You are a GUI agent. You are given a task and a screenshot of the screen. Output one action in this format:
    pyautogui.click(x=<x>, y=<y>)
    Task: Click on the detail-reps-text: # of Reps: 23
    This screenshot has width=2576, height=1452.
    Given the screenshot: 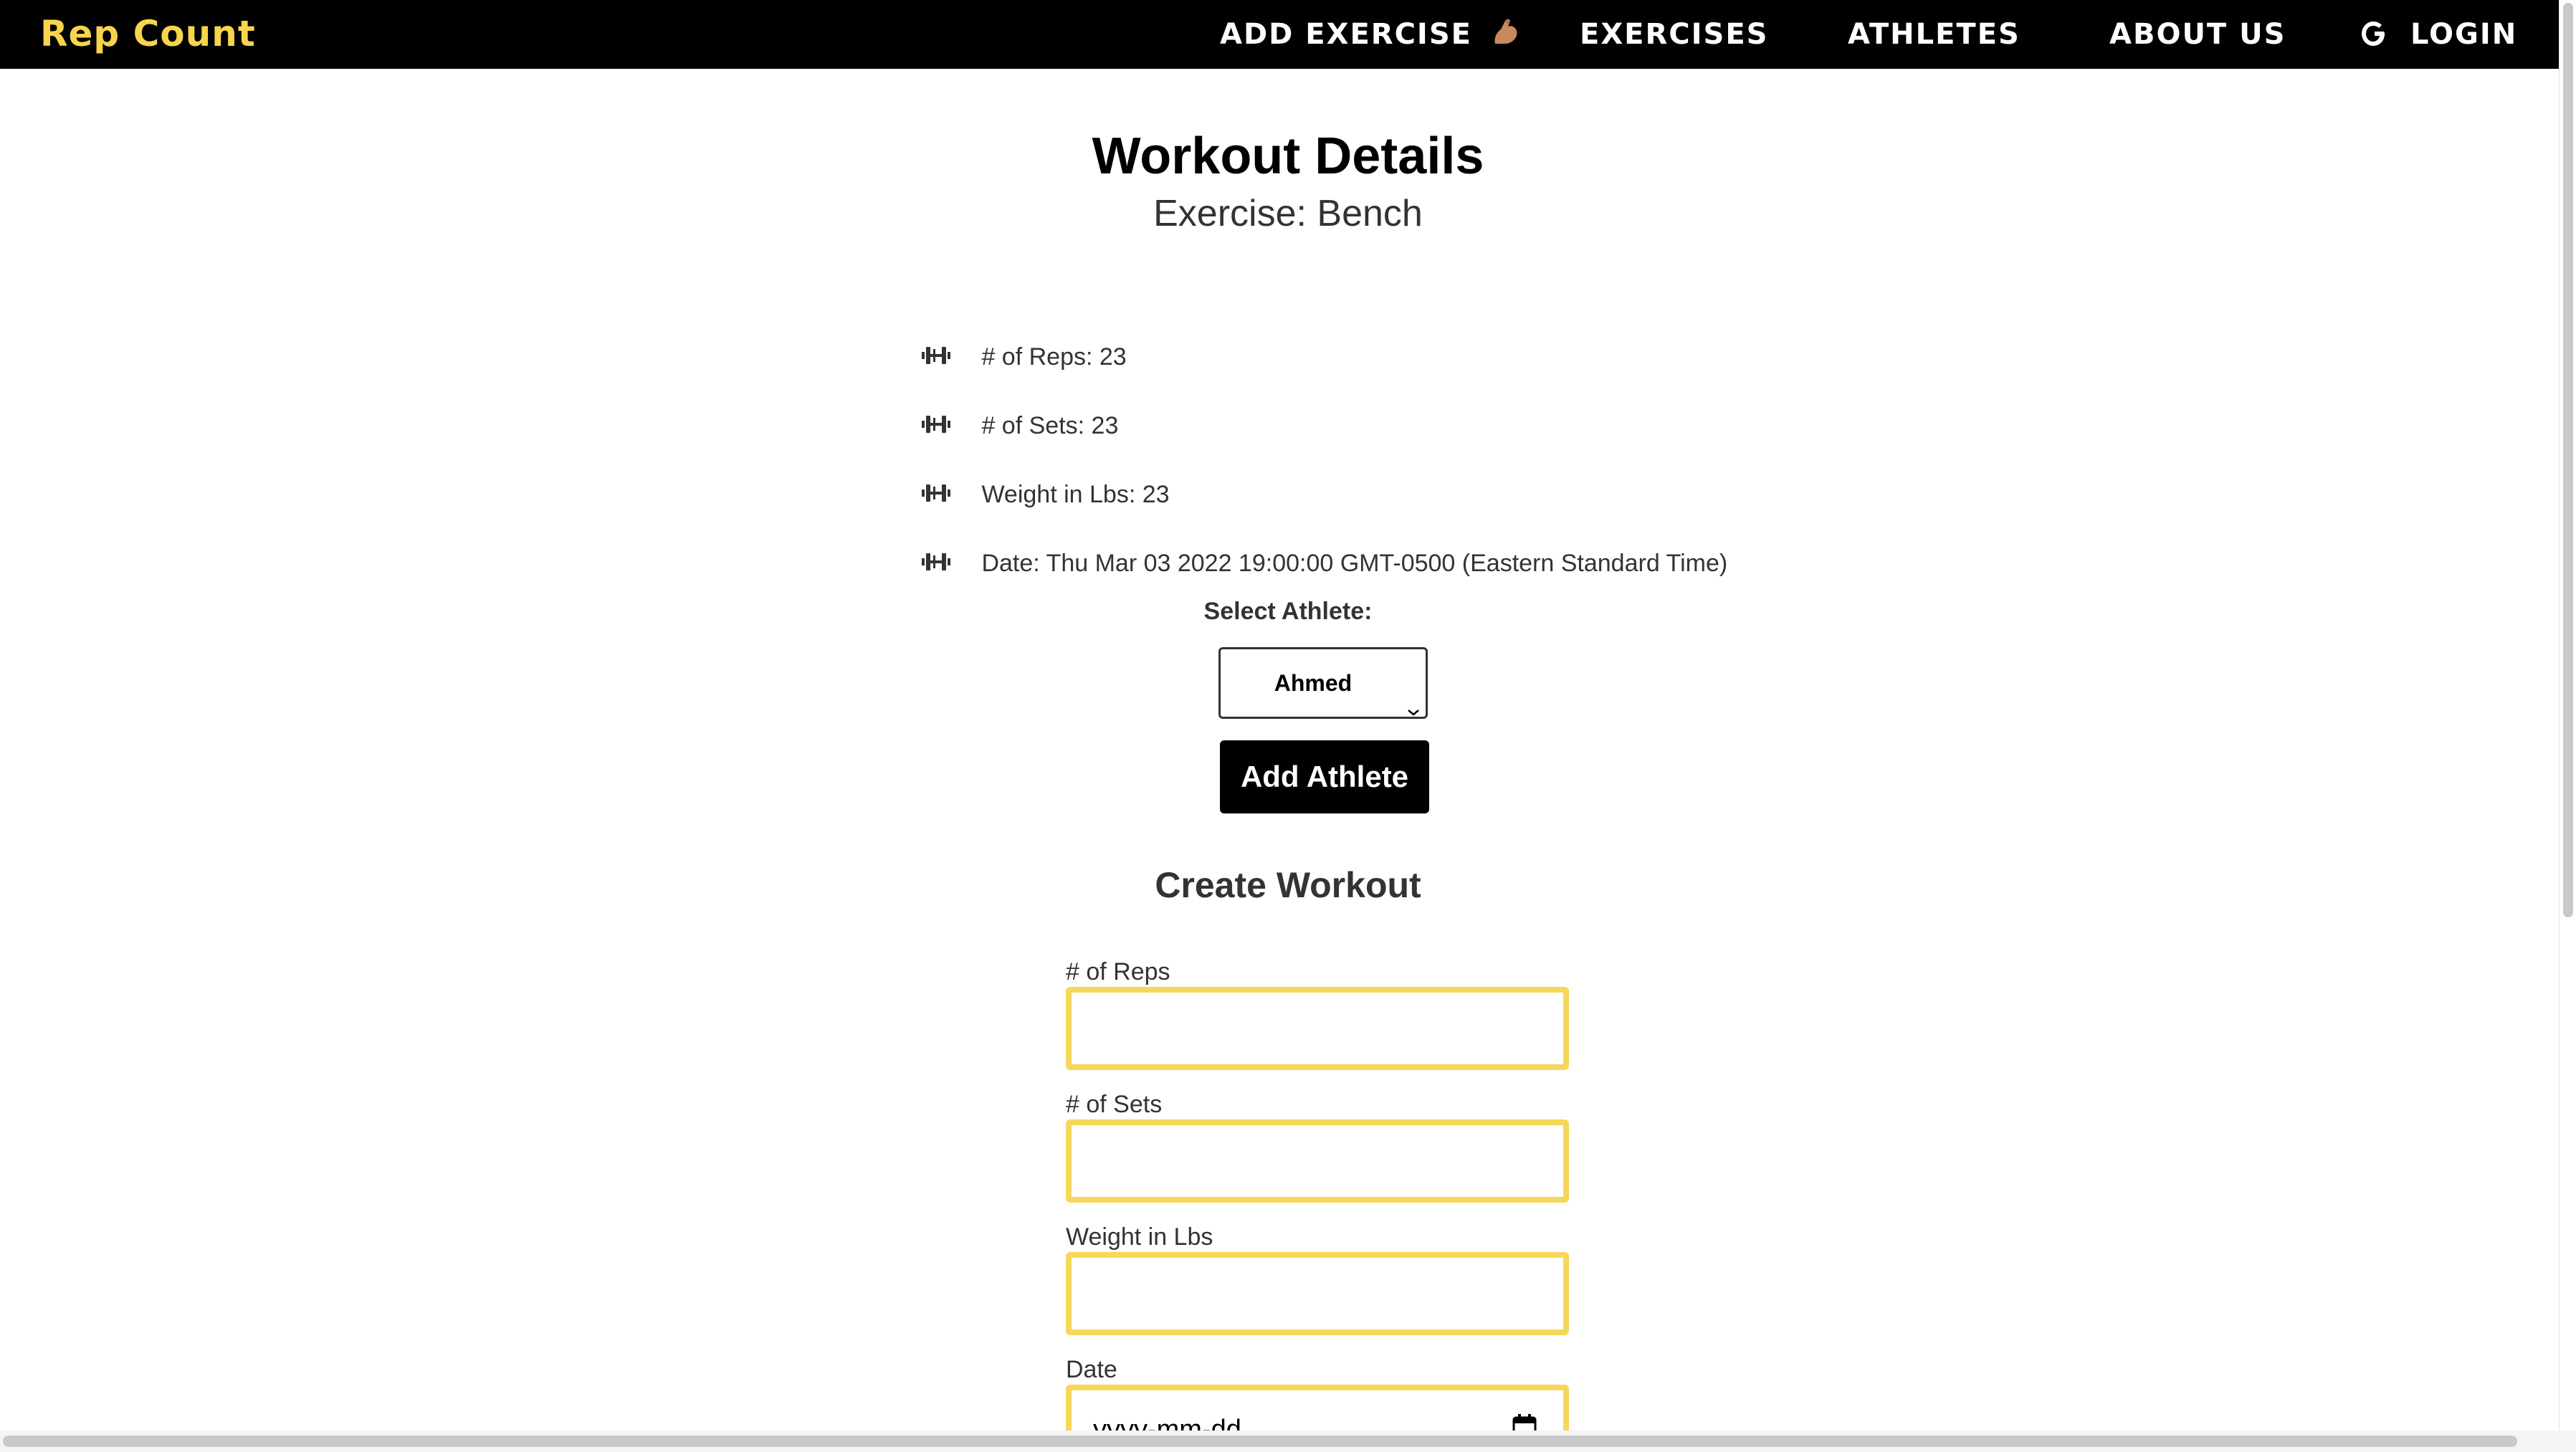 What is the action you would take?
    pyautogui.click(x=1054, y=357)
    